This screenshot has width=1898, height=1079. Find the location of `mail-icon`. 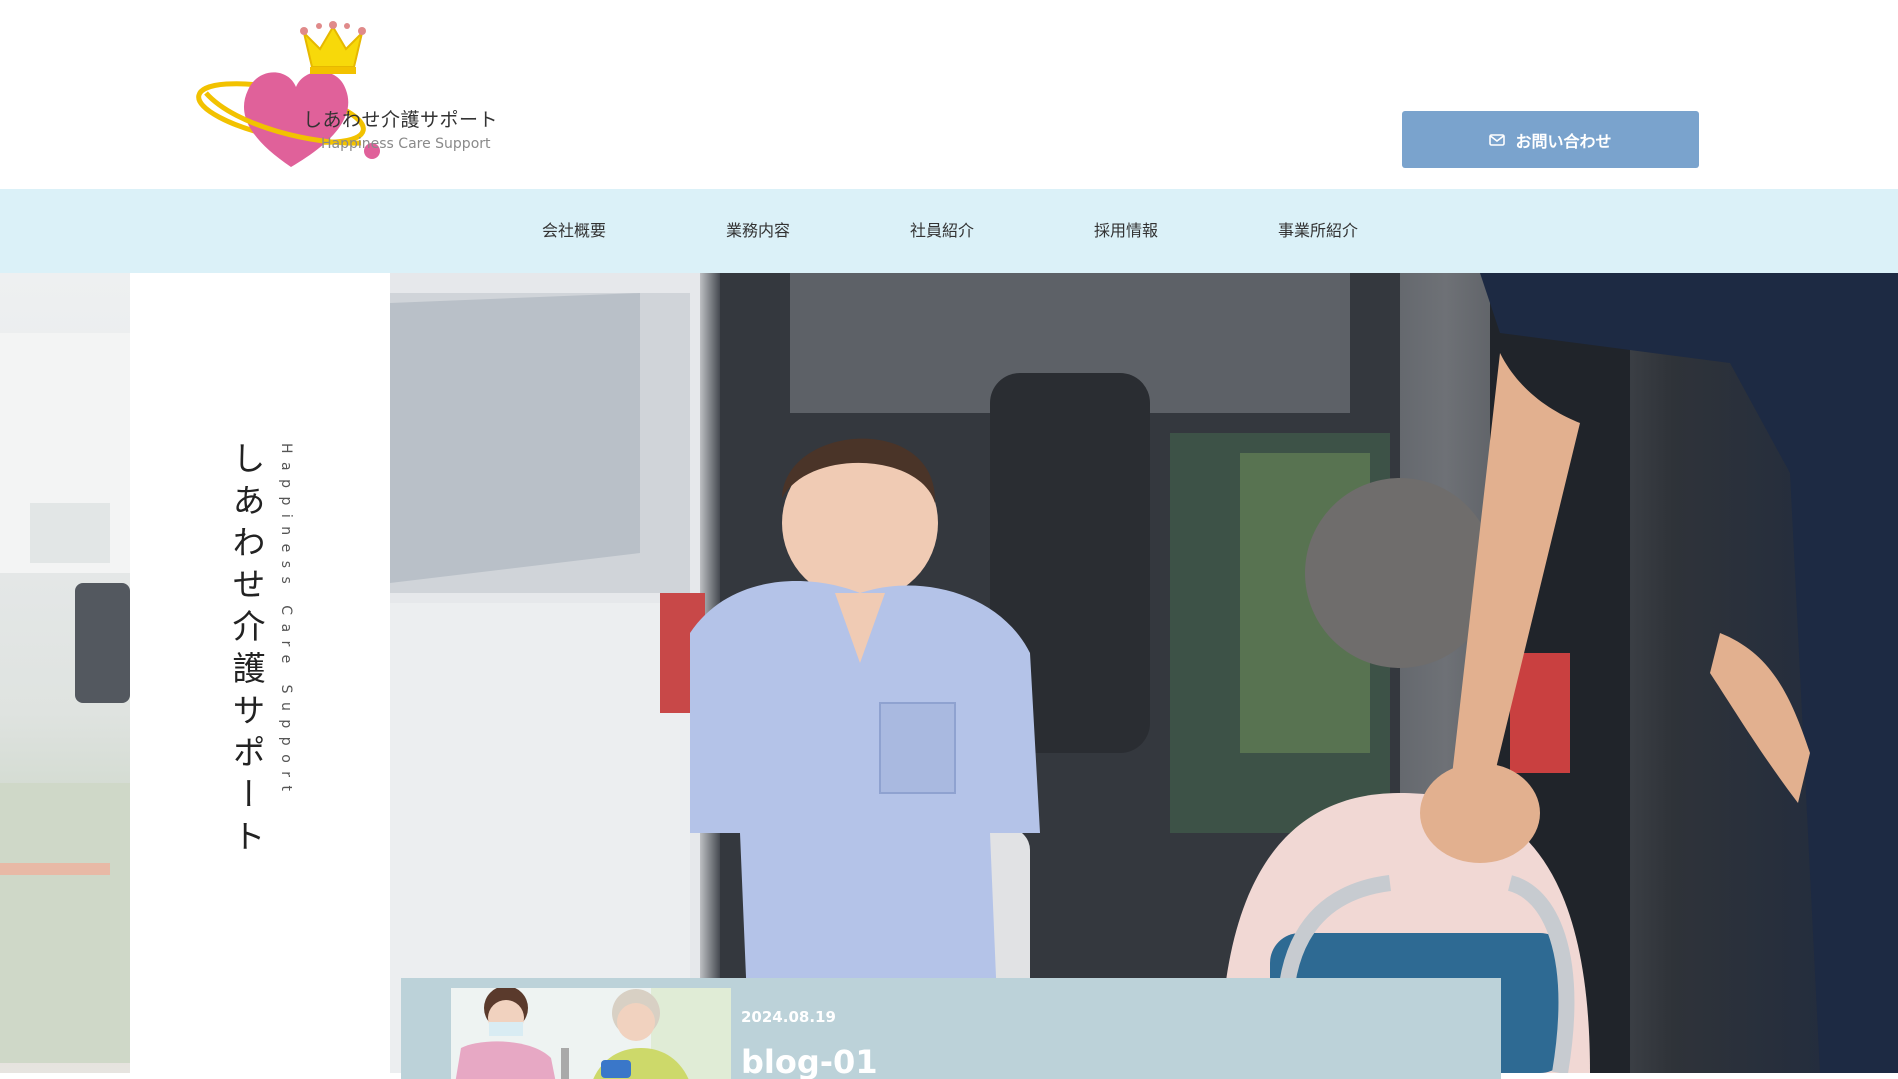

mail-icon is located at coordinates (1497, 139).